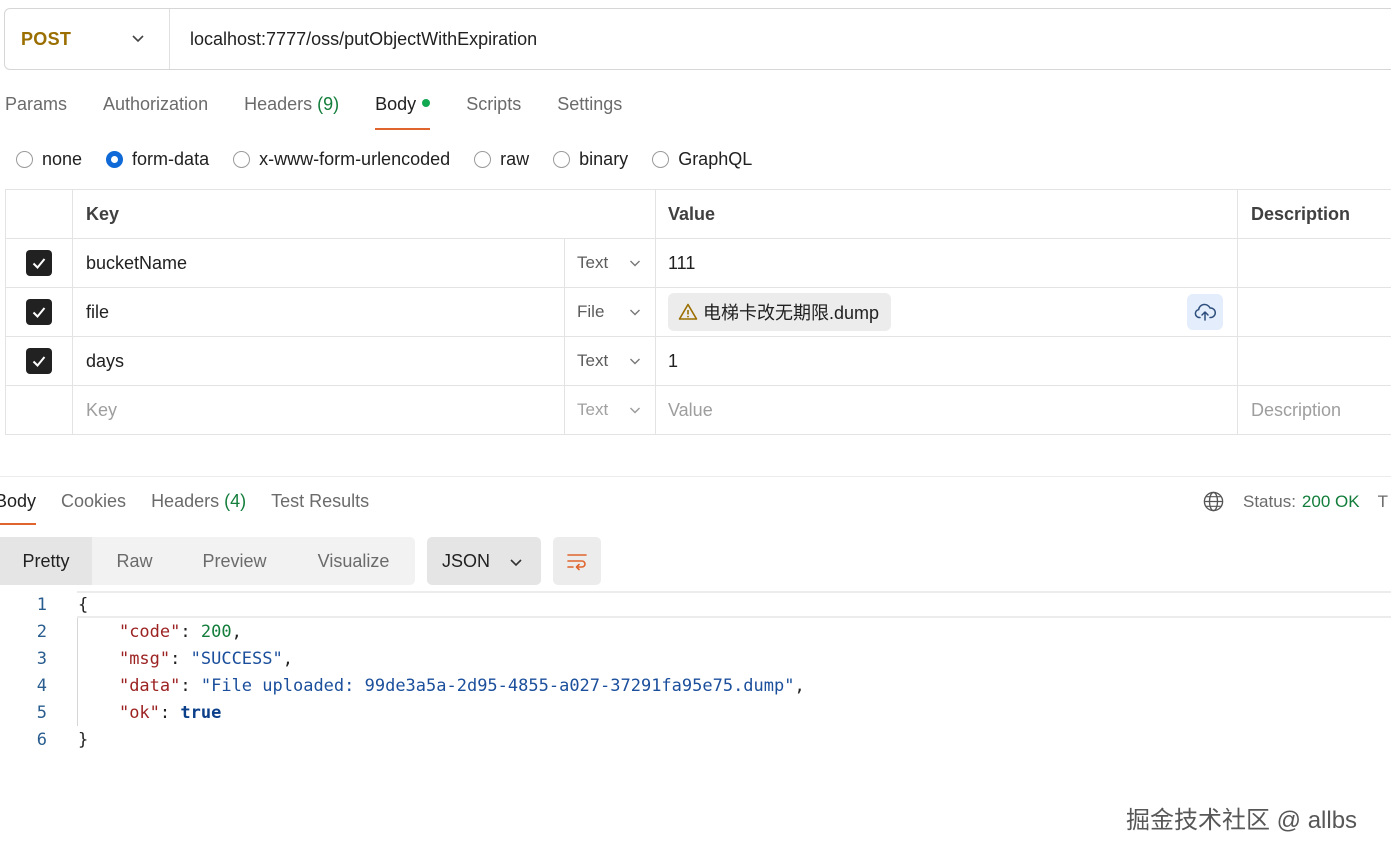 The image size is (1391, 852). Describe the element at coordinates (320, 503) in the screenshot. I see `tab-test-results: Test Results` at that location.